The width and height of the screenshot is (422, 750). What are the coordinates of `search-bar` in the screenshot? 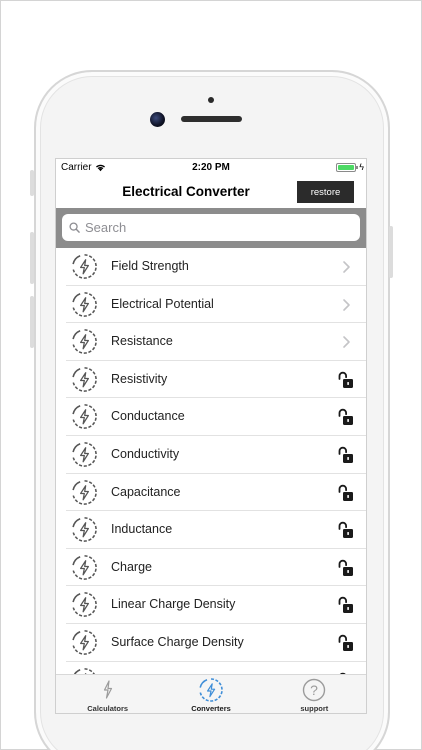 It's located at (211, 228).